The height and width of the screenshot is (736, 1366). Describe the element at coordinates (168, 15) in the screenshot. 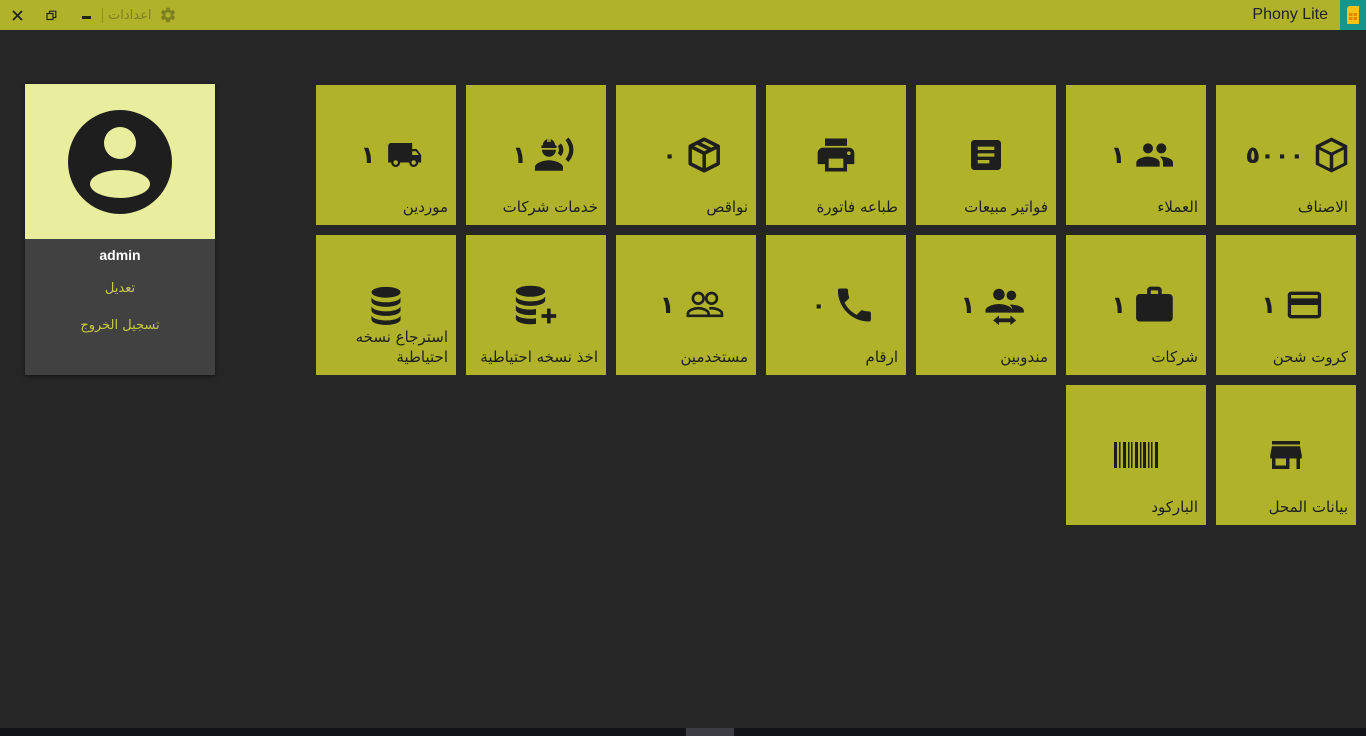

I see `gear-icon` at that location.